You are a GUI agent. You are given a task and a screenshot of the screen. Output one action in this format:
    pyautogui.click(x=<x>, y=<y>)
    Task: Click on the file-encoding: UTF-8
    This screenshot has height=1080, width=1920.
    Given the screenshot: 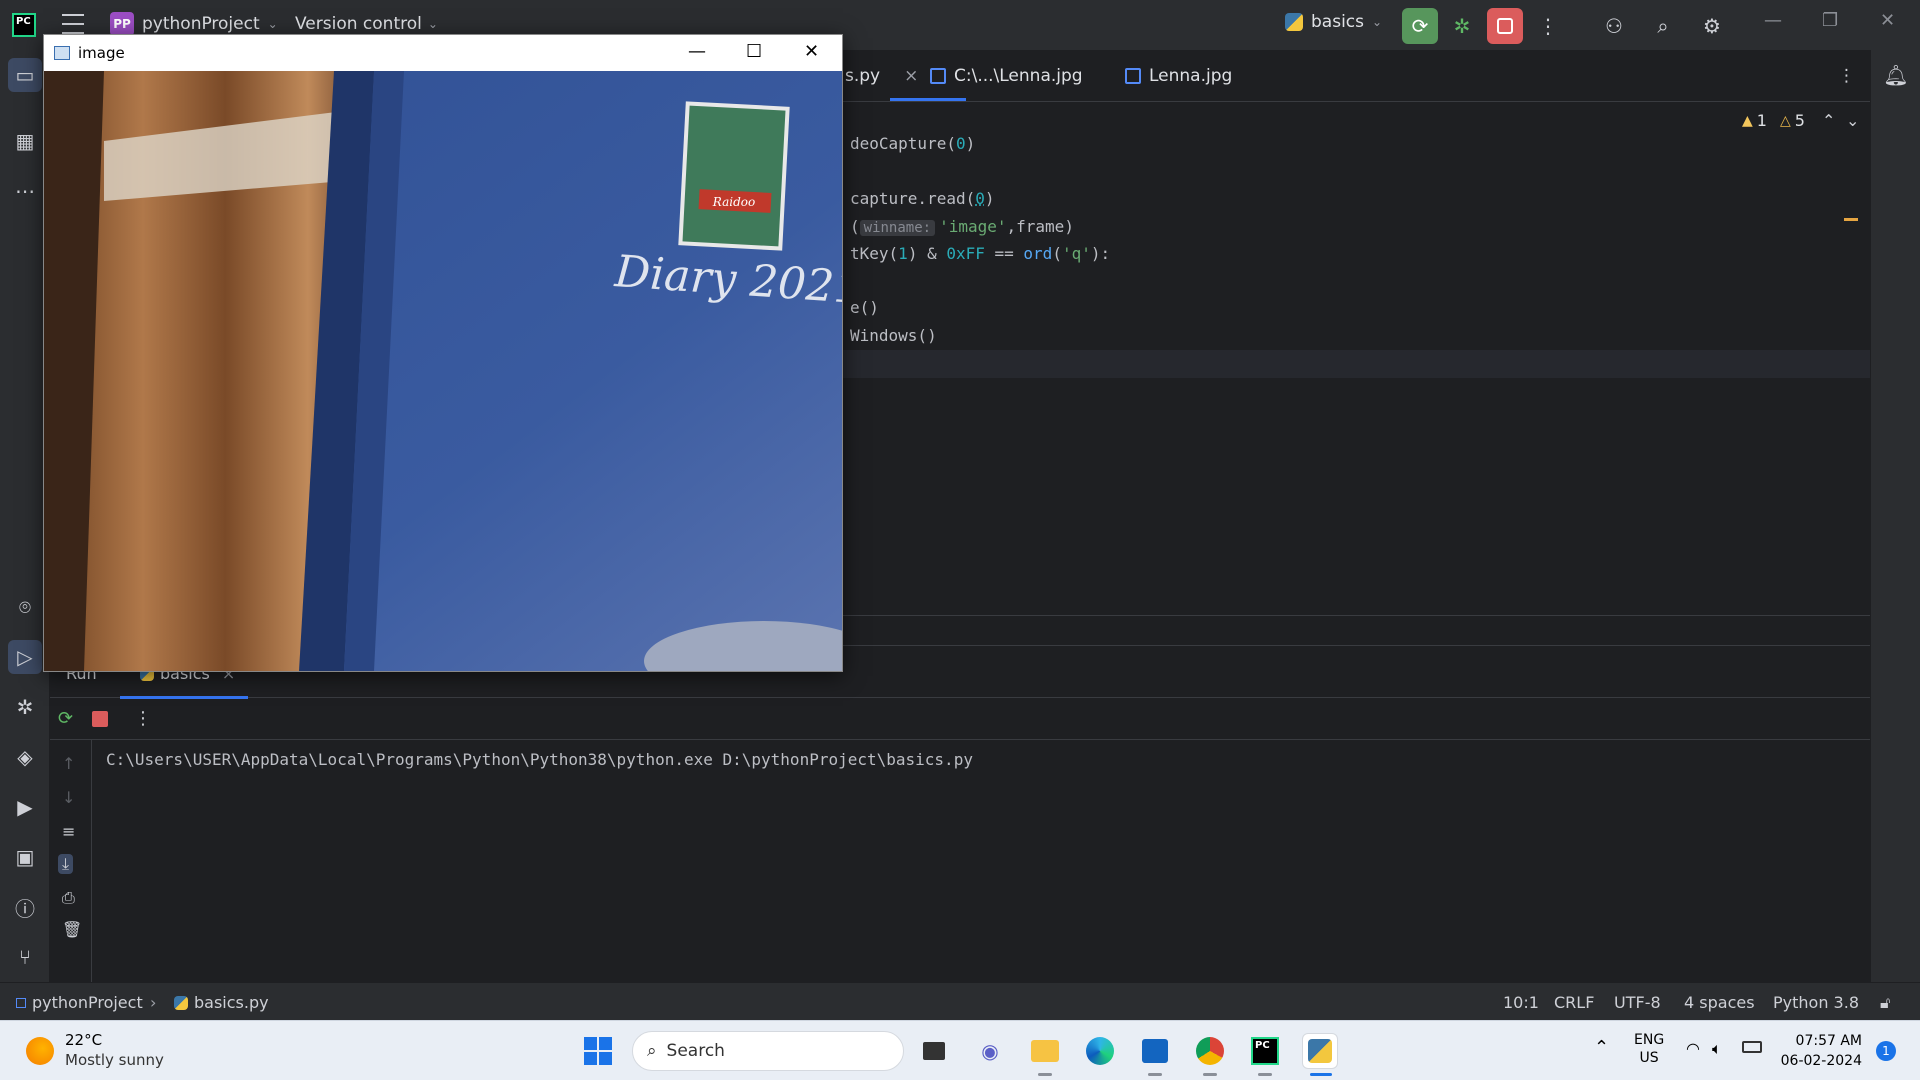 What is the action you would take?
    pyautogui.click(x=1637, y=1002)
    